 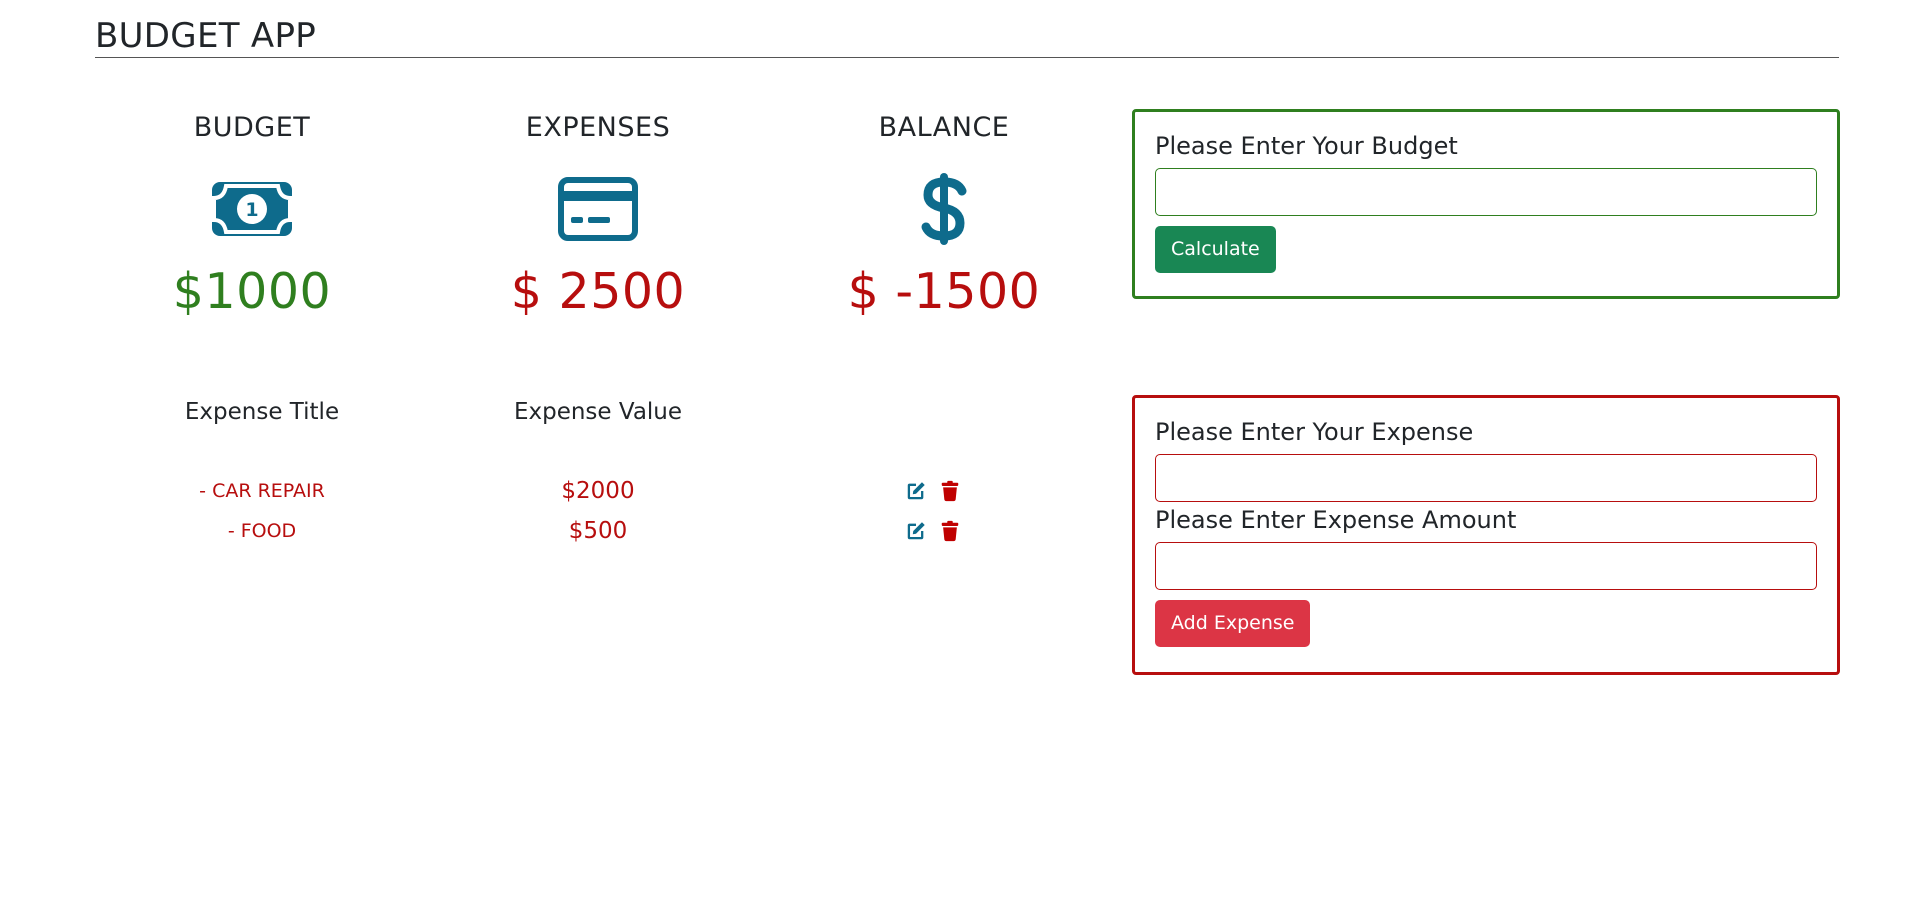 I want to click on money-bill-icon: 1, so click(x=252, y=209).